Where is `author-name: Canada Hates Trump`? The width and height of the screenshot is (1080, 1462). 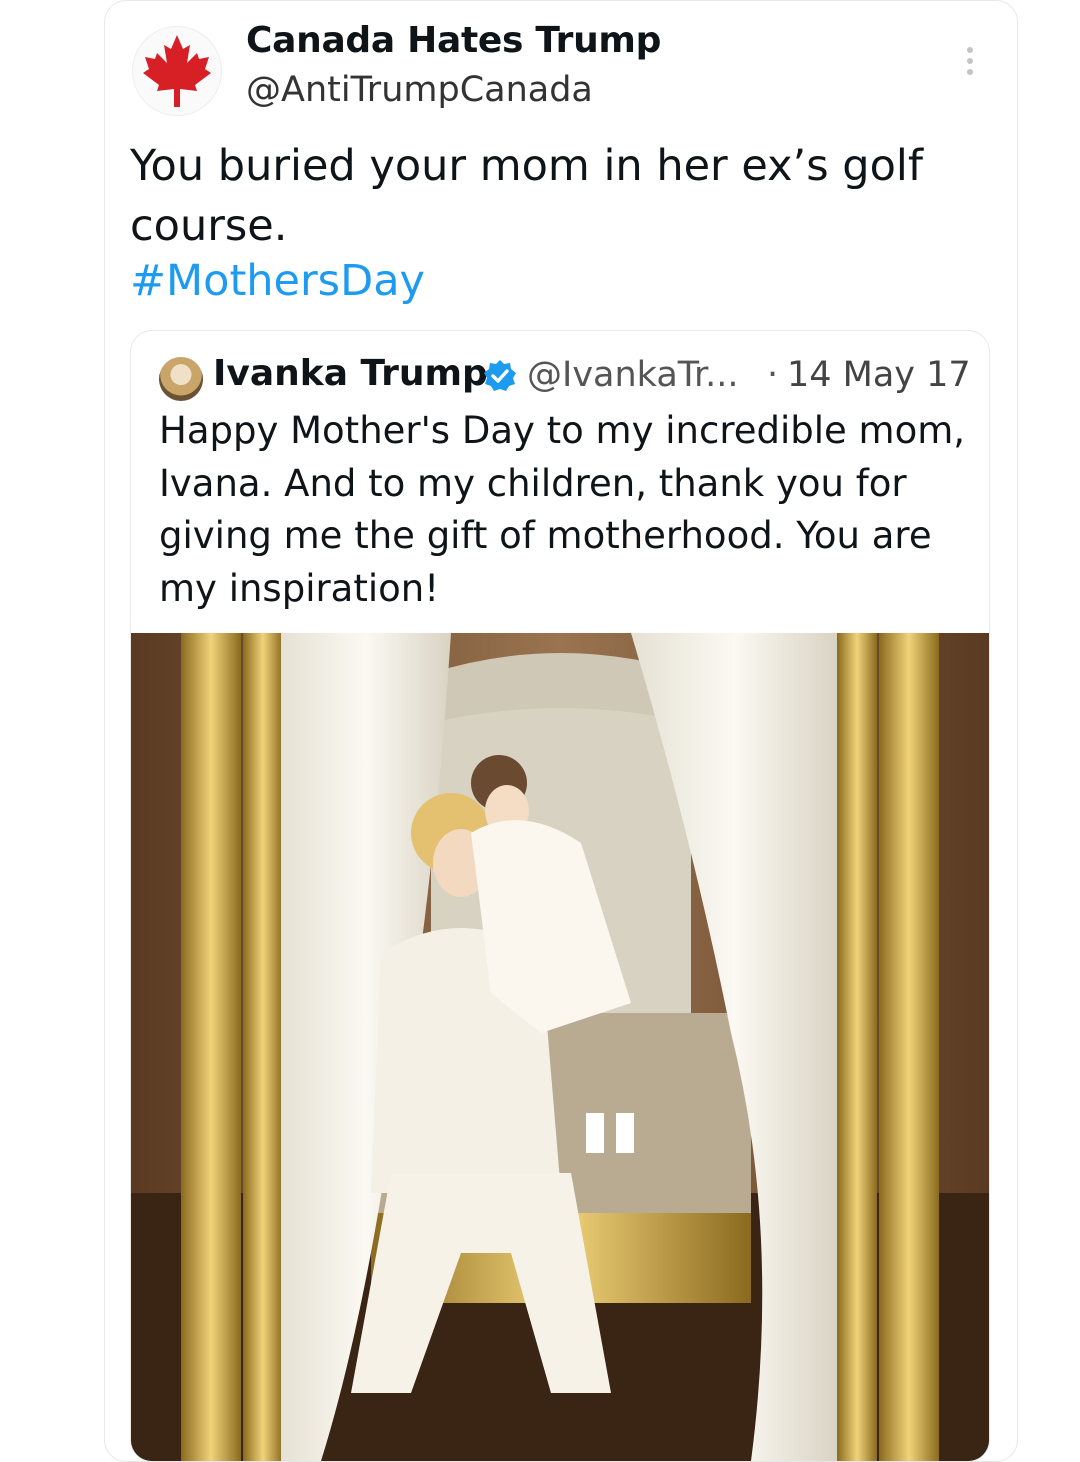 author-name: Canada Hates Trump is located at coordinates (453, 40).